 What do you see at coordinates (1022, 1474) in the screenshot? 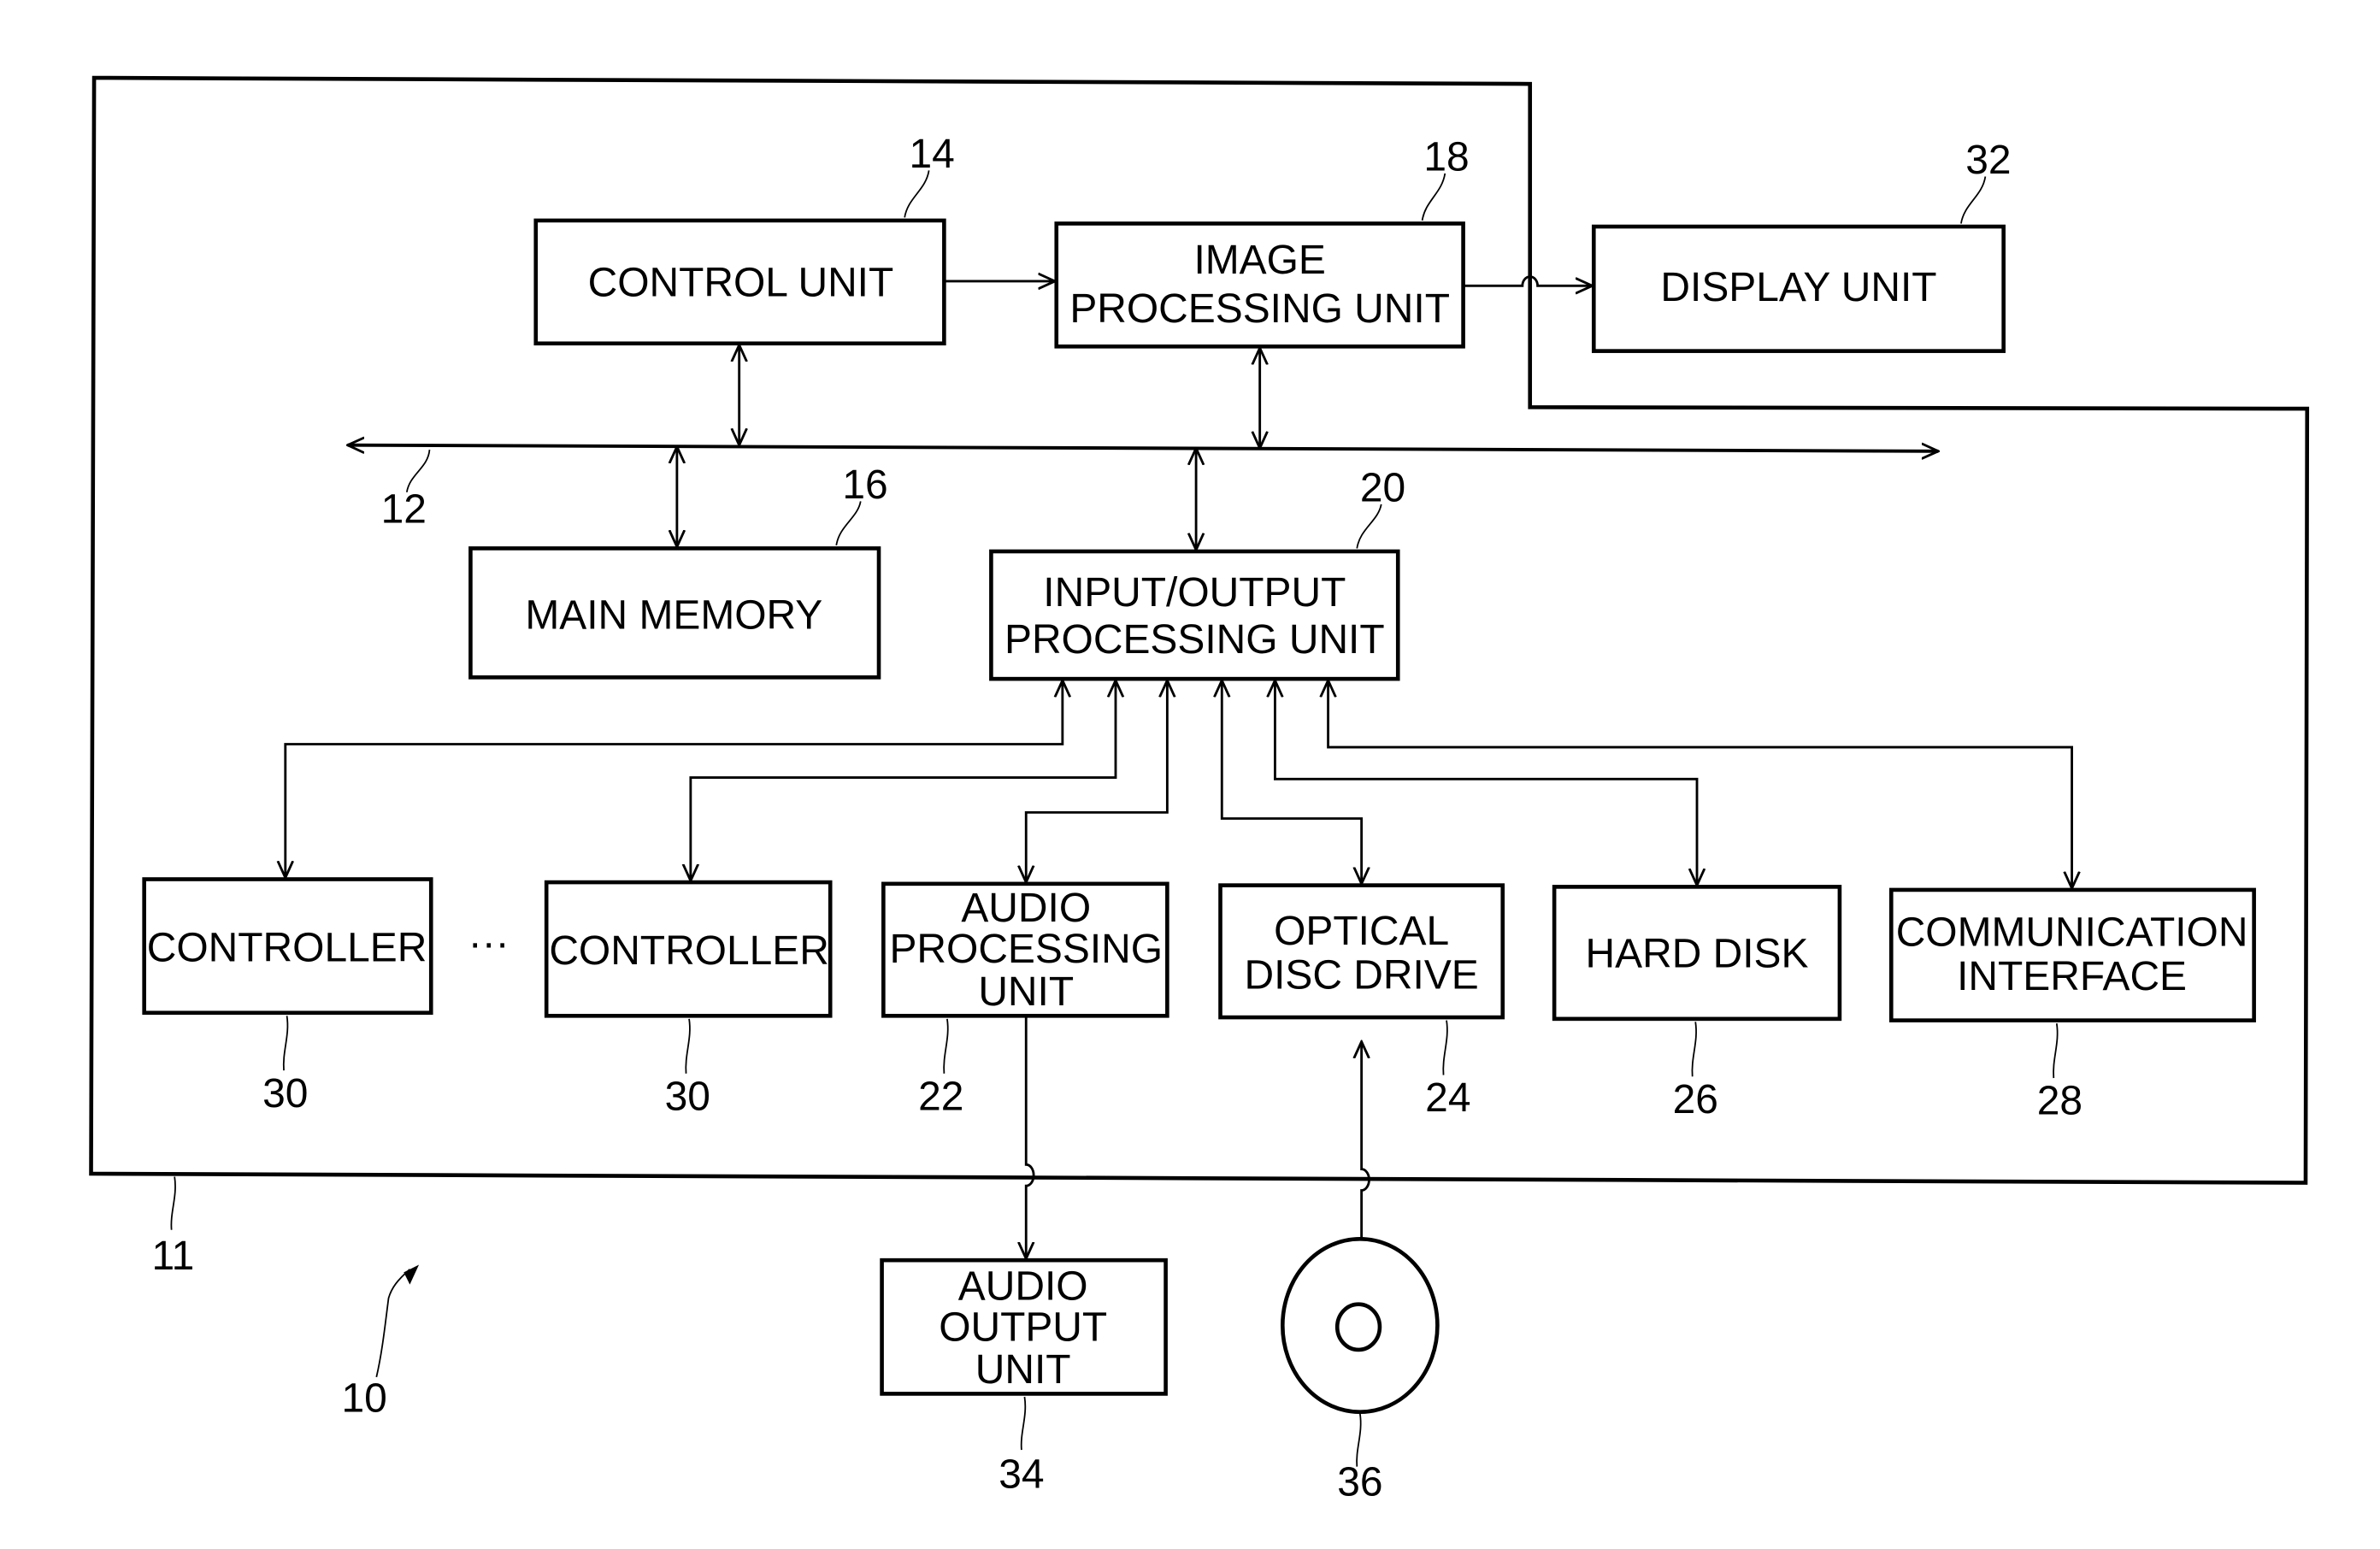
I see `ref-audio-output-unit: 34` at bounding box center [1022, 1474].